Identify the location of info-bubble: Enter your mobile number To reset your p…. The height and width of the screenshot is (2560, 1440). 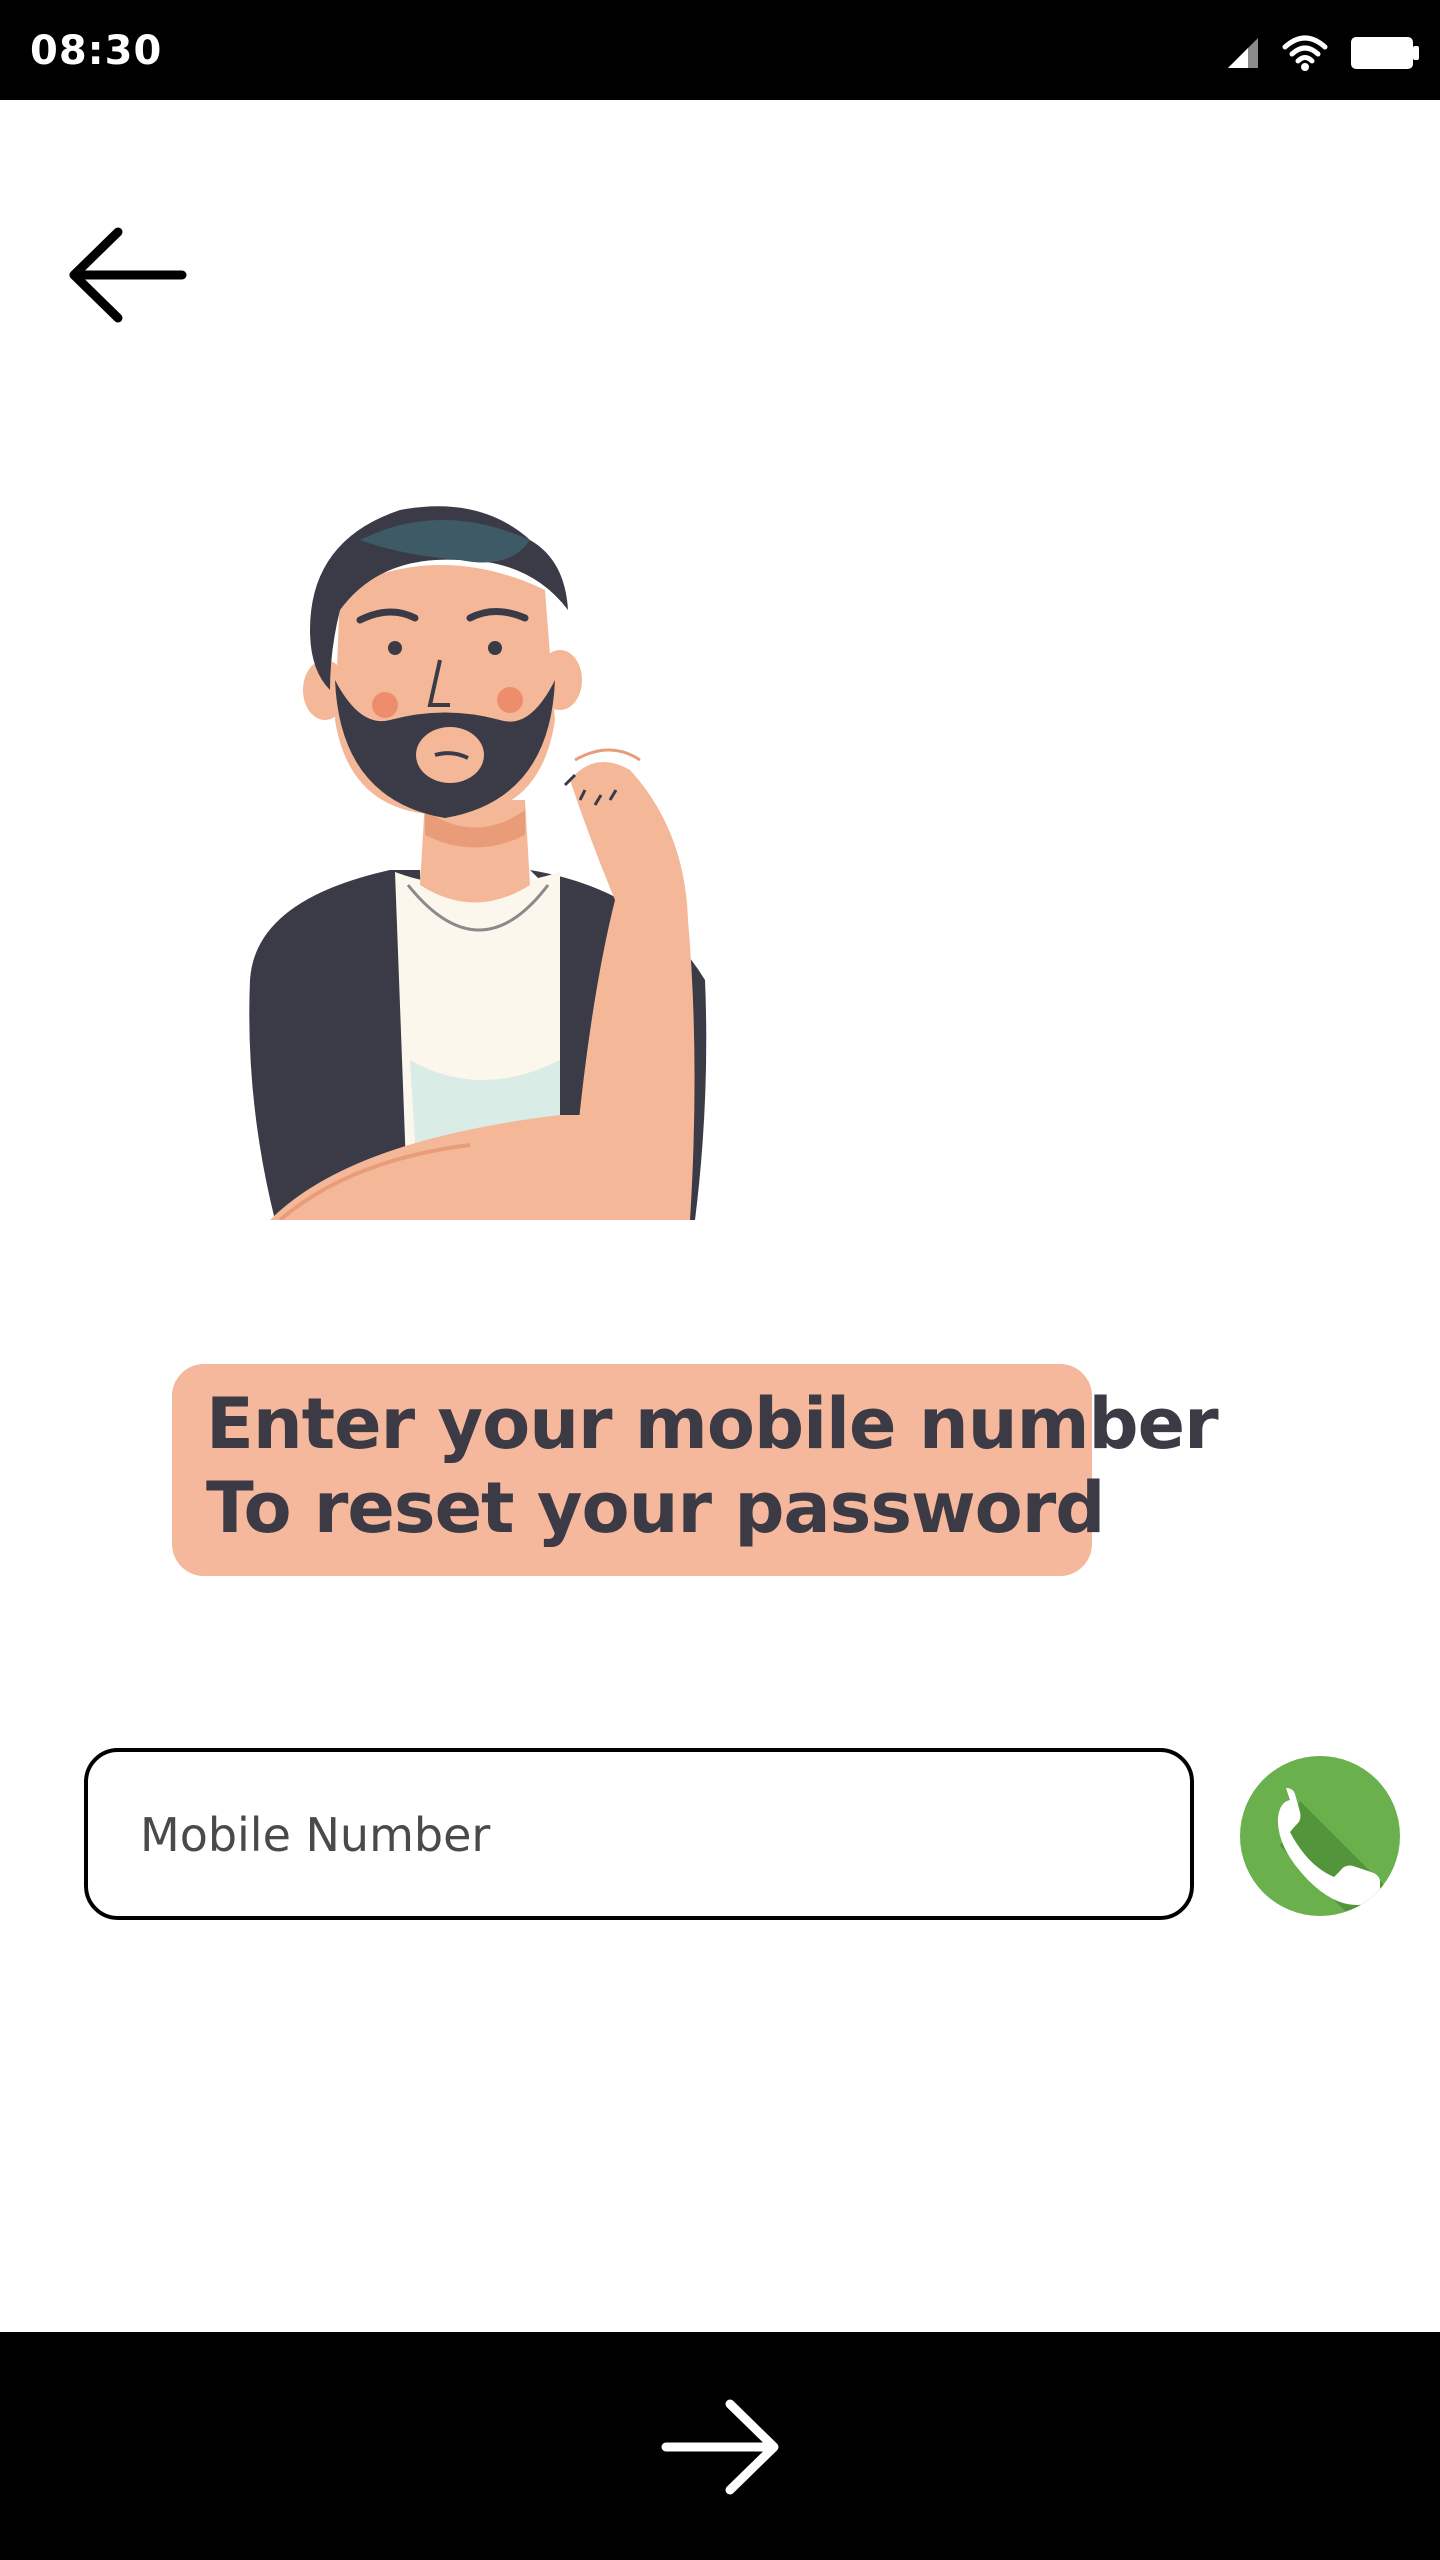
(695, 1470).